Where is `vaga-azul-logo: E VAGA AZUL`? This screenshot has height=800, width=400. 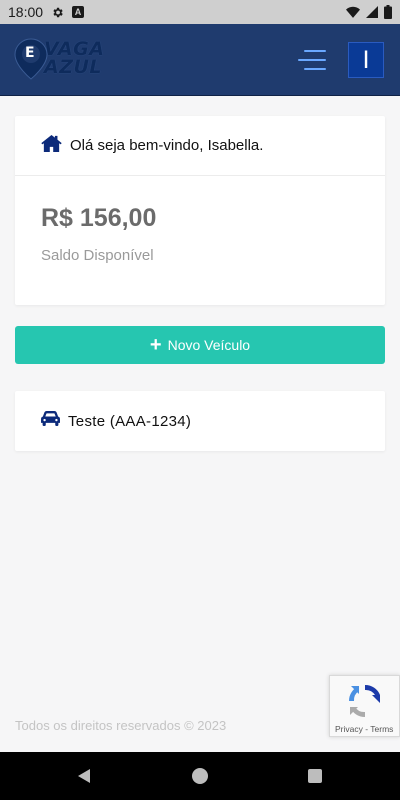
vaga-azul-logo: E VAGA AZUL is located at coordinates (69, 61).